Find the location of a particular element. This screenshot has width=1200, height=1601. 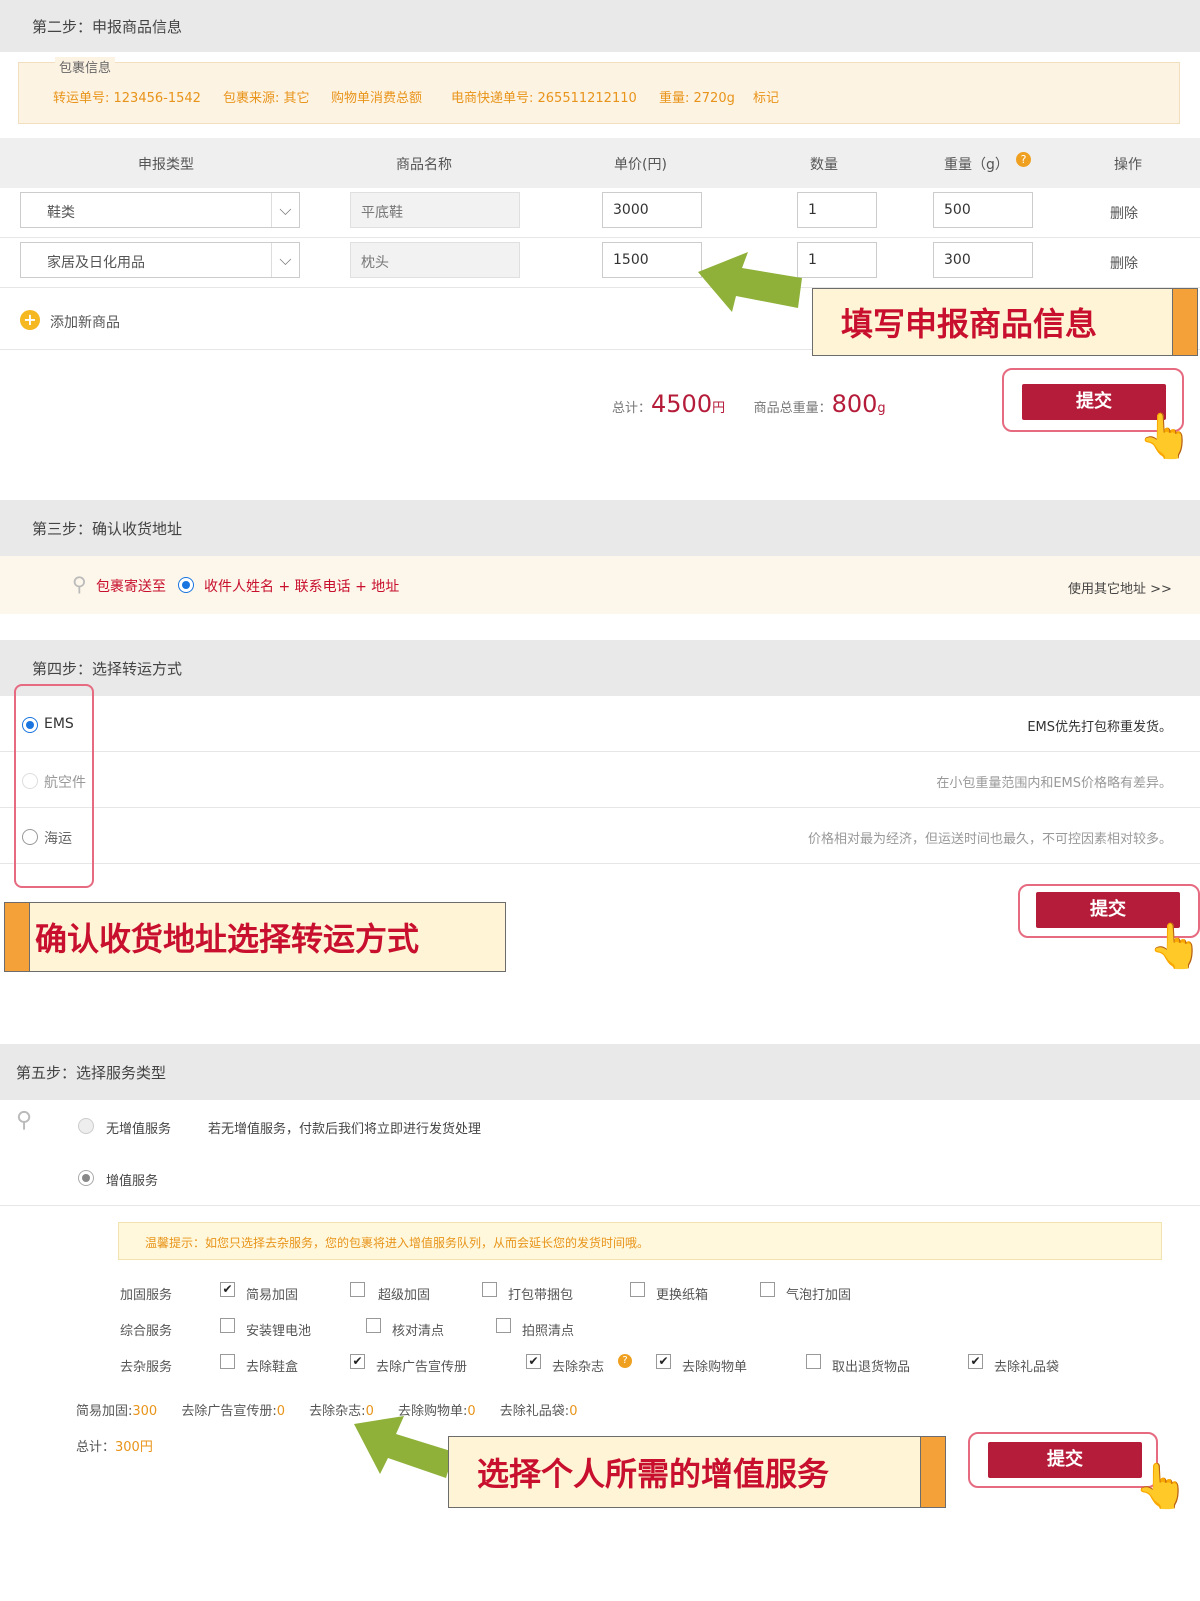

step4-header: 第四步：选择转运方式 is located at coordinates (600, 668).